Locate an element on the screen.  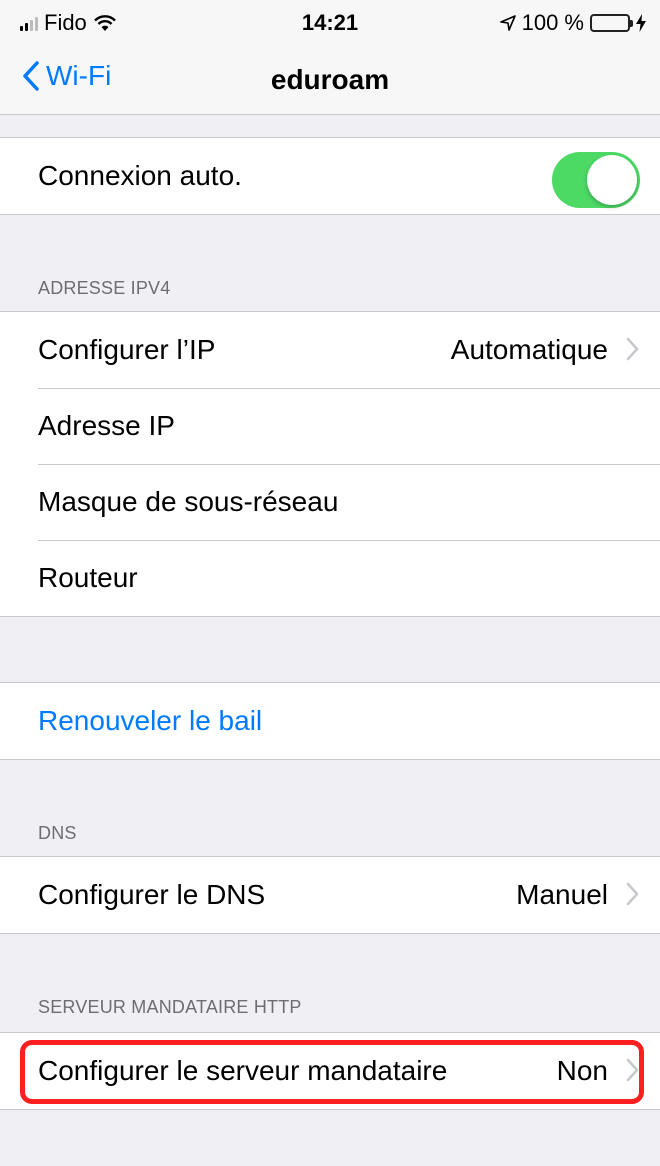
auto-join-toggle is located at coordinates (596, 180).